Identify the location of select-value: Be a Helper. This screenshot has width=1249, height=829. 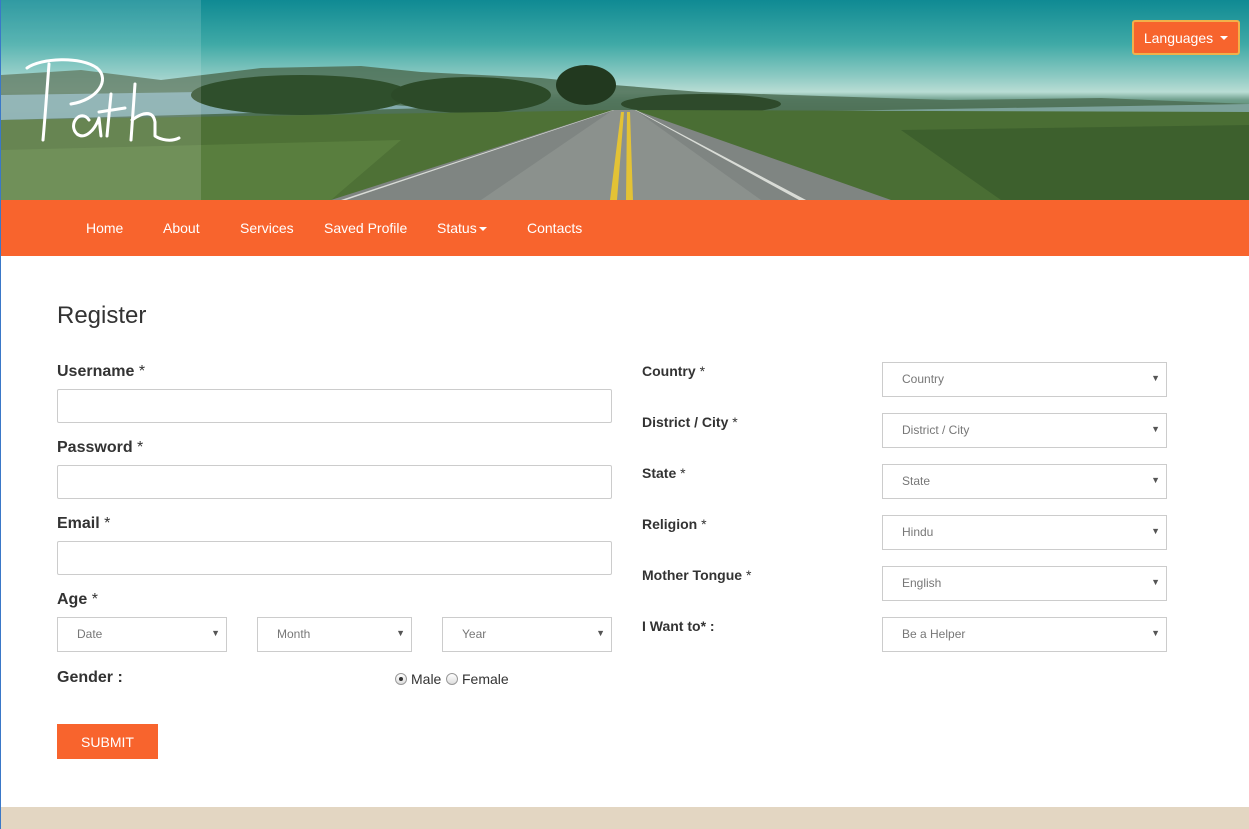
(934, 634).